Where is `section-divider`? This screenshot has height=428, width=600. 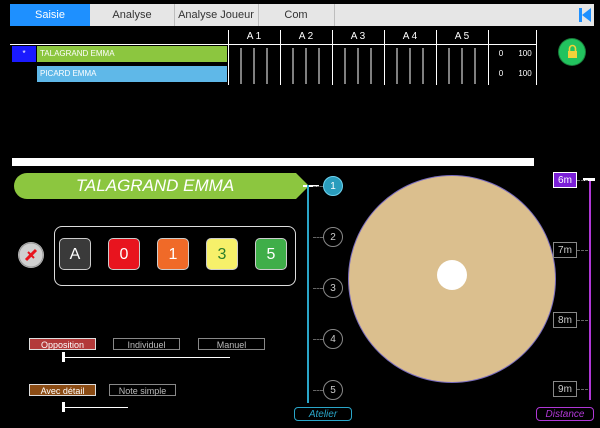 section-divider is located at coordinates (273, 162).